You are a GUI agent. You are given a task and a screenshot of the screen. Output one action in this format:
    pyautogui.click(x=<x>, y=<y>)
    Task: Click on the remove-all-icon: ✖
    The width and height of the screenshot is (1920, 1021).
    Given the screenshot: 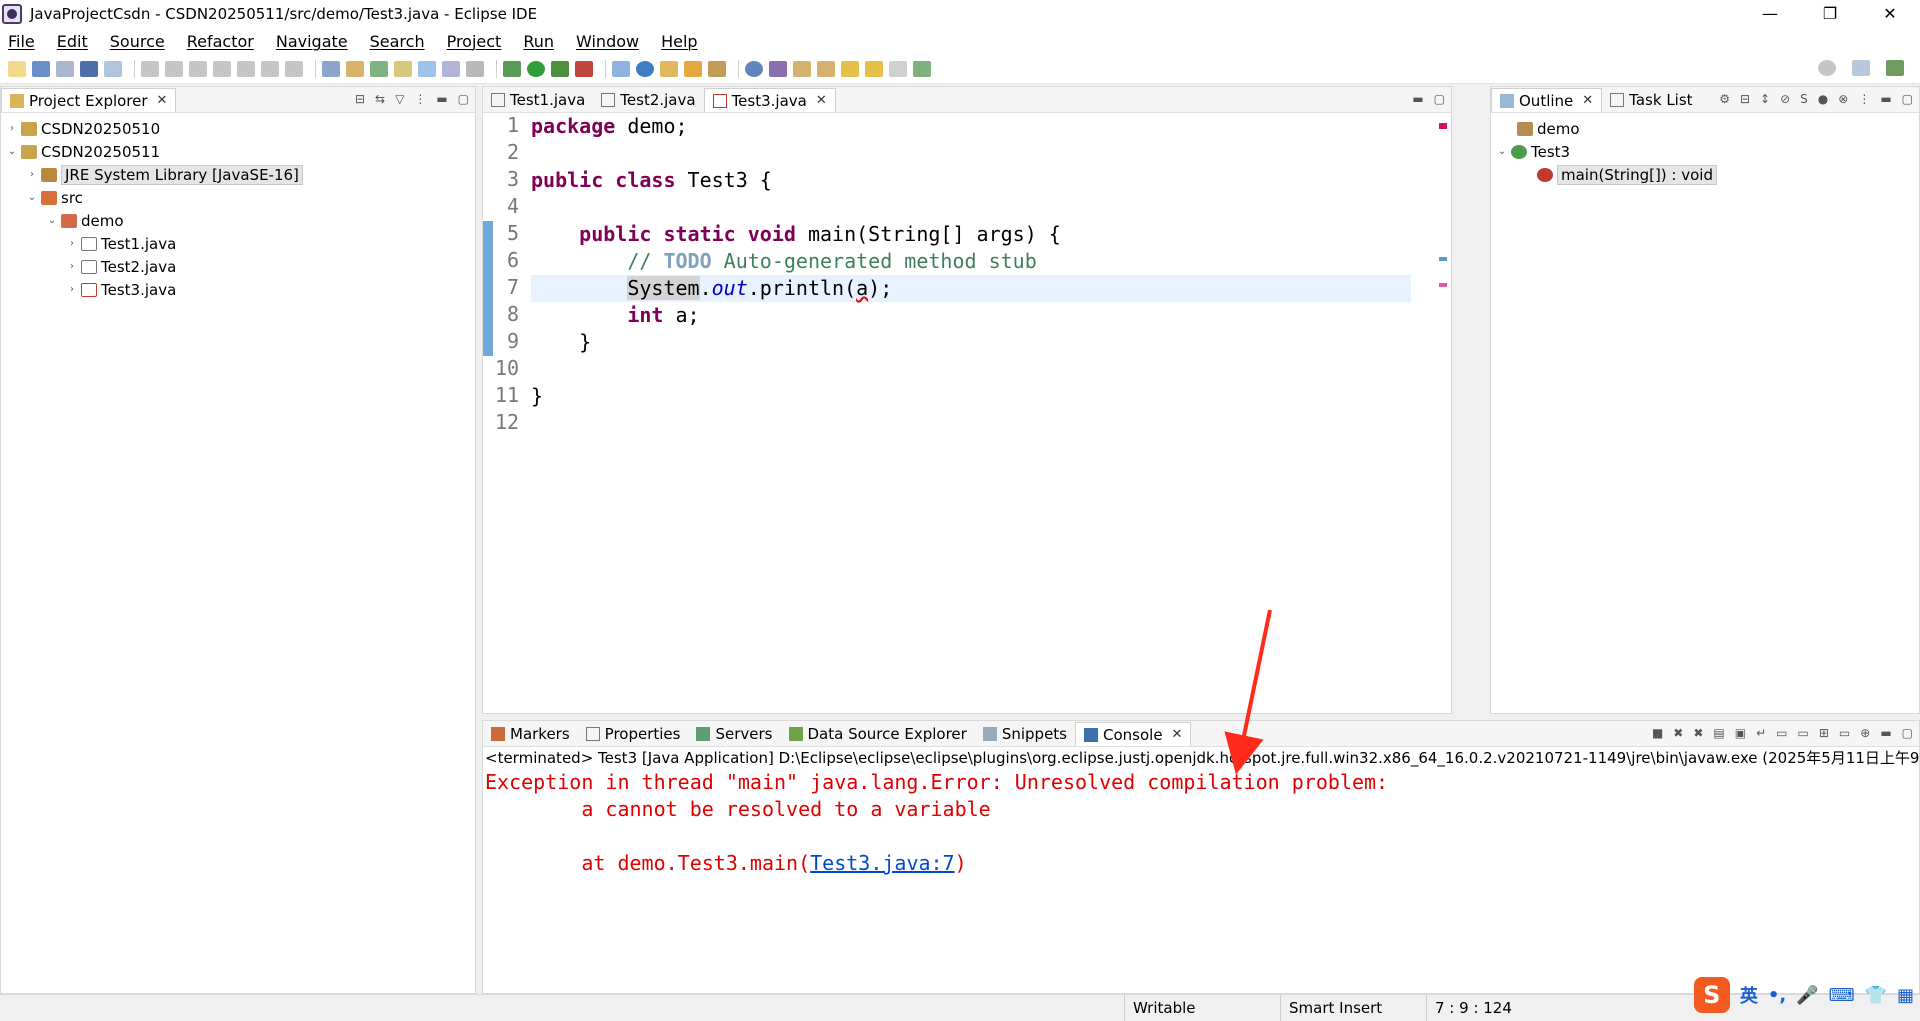 What is the action you would take?
    pyautogui.click(x=1698, y=733)
    